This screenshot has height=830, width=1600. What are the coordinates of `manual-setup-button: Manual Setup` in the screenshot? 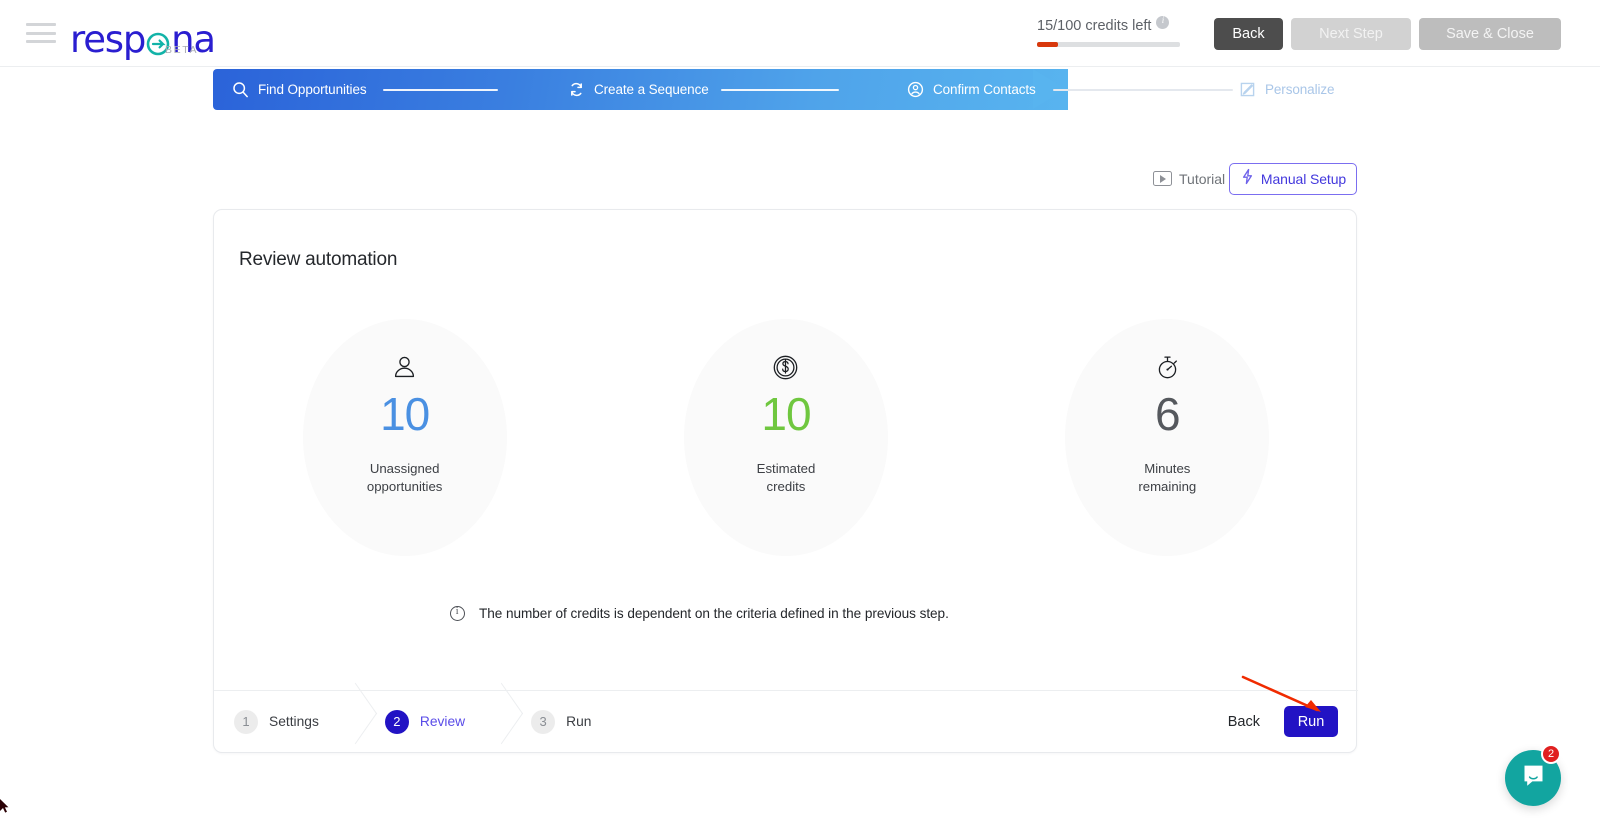 It's located at (1293, 179).